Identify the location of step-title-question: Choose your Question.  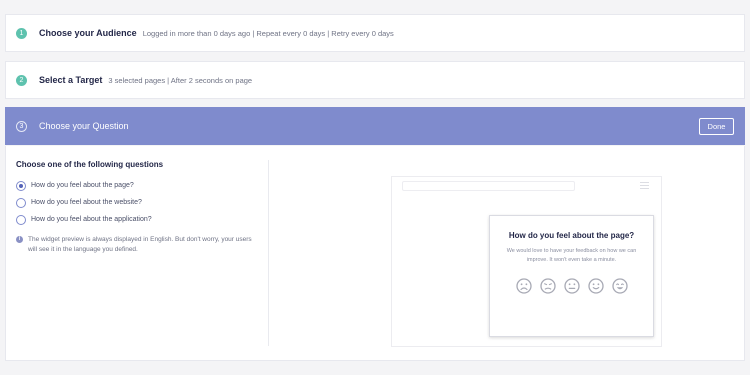
(84, 126).